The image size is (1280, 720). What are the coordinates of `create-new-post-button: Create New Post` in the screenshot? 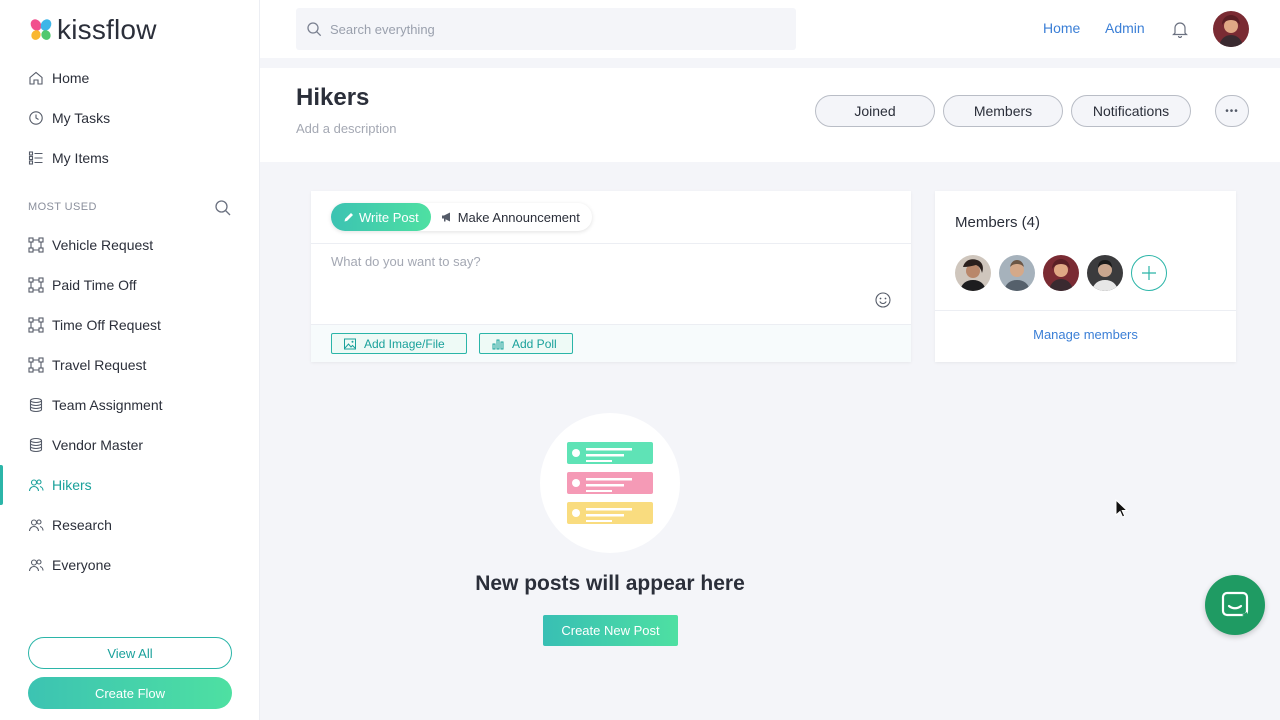 It's located at (610, 630).